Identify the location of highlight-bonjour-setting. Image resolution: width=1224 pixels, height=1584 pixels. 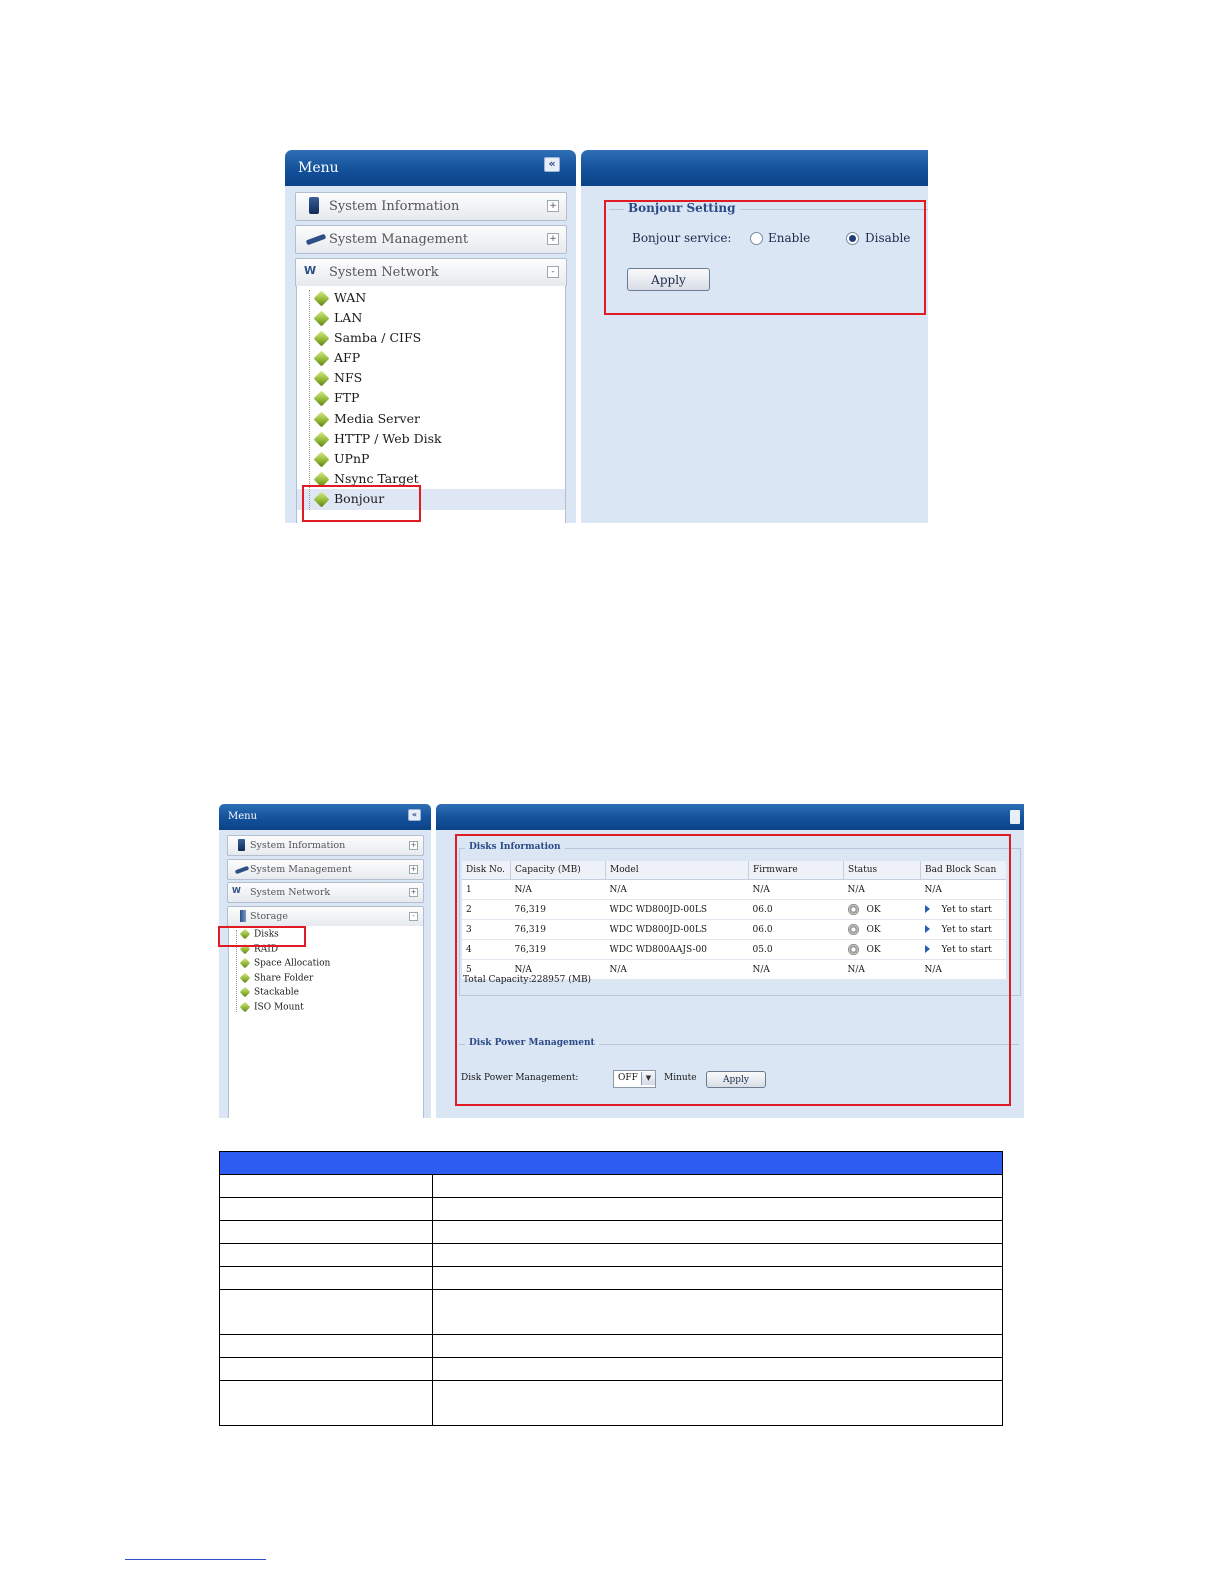
(765, 257).